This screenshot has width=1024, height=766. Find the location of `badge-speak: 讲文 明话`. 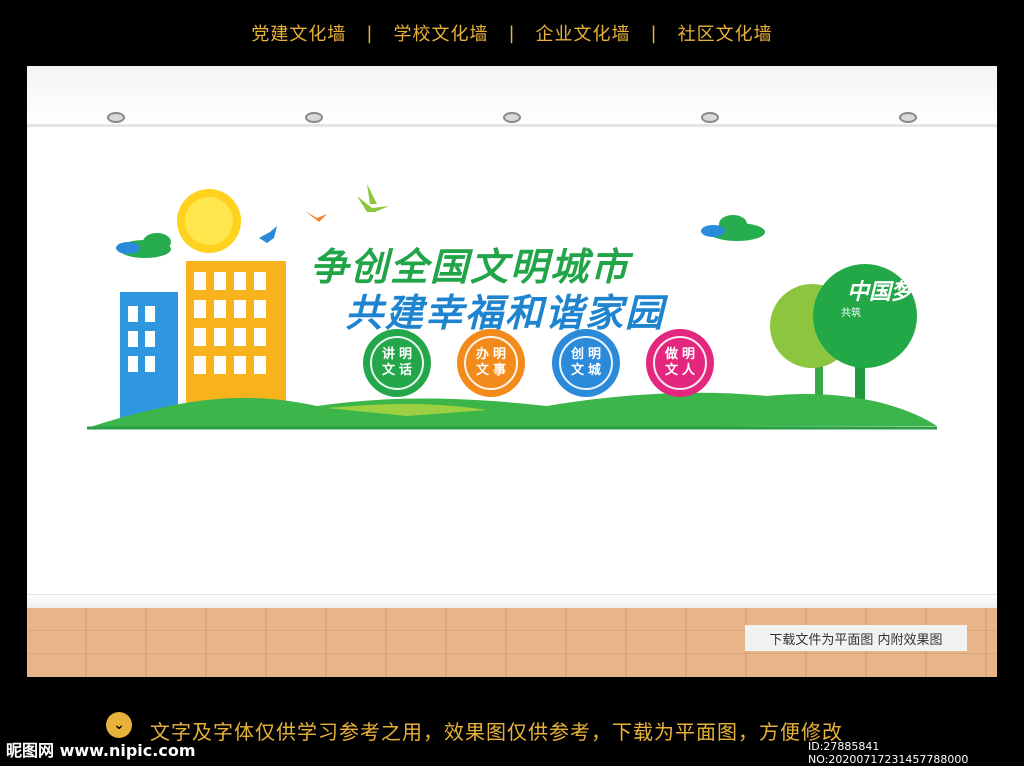

badge-speak: 讲文 明话 is located at coordinates (397, 363).